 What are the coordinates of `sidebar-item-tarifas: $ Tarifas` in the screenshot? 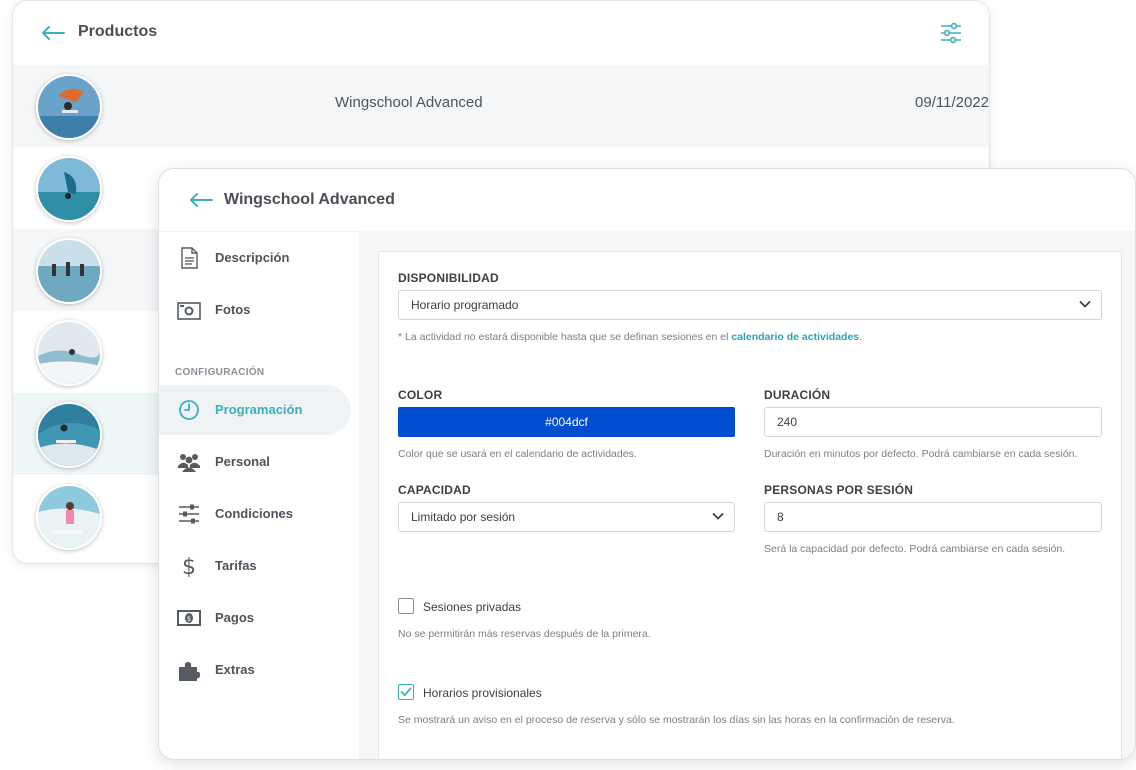 It's located at (255, 566).